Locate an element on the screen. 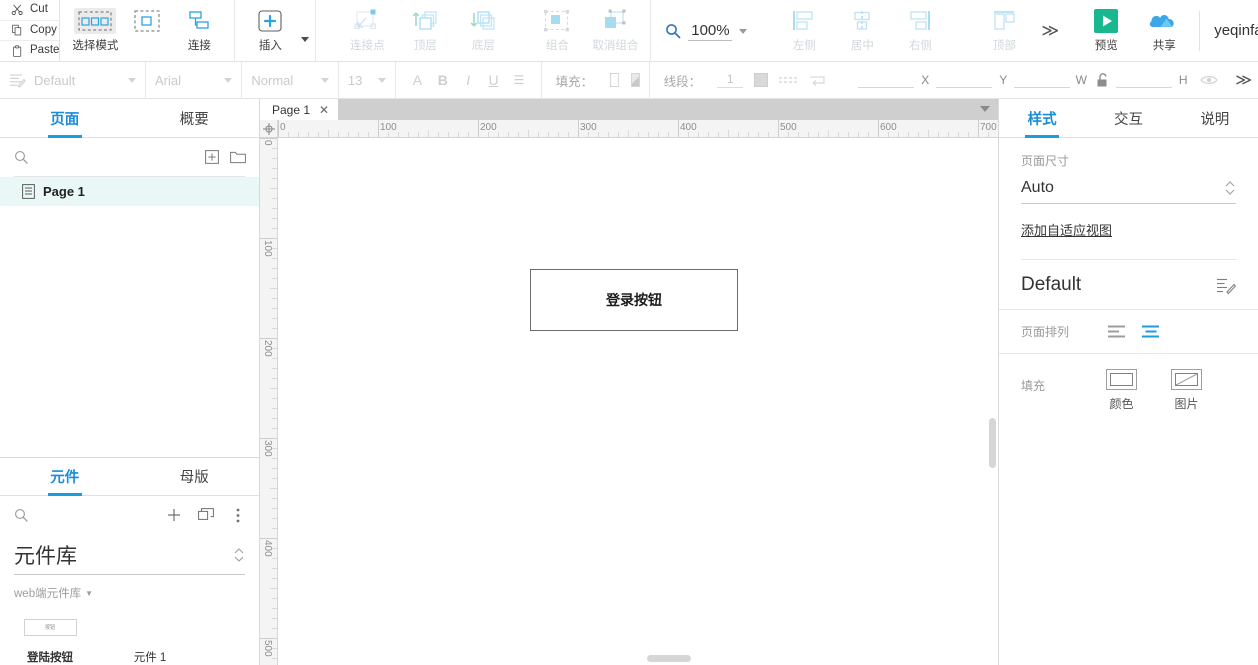  duplicate-icon is located at coordinates (206, 515).